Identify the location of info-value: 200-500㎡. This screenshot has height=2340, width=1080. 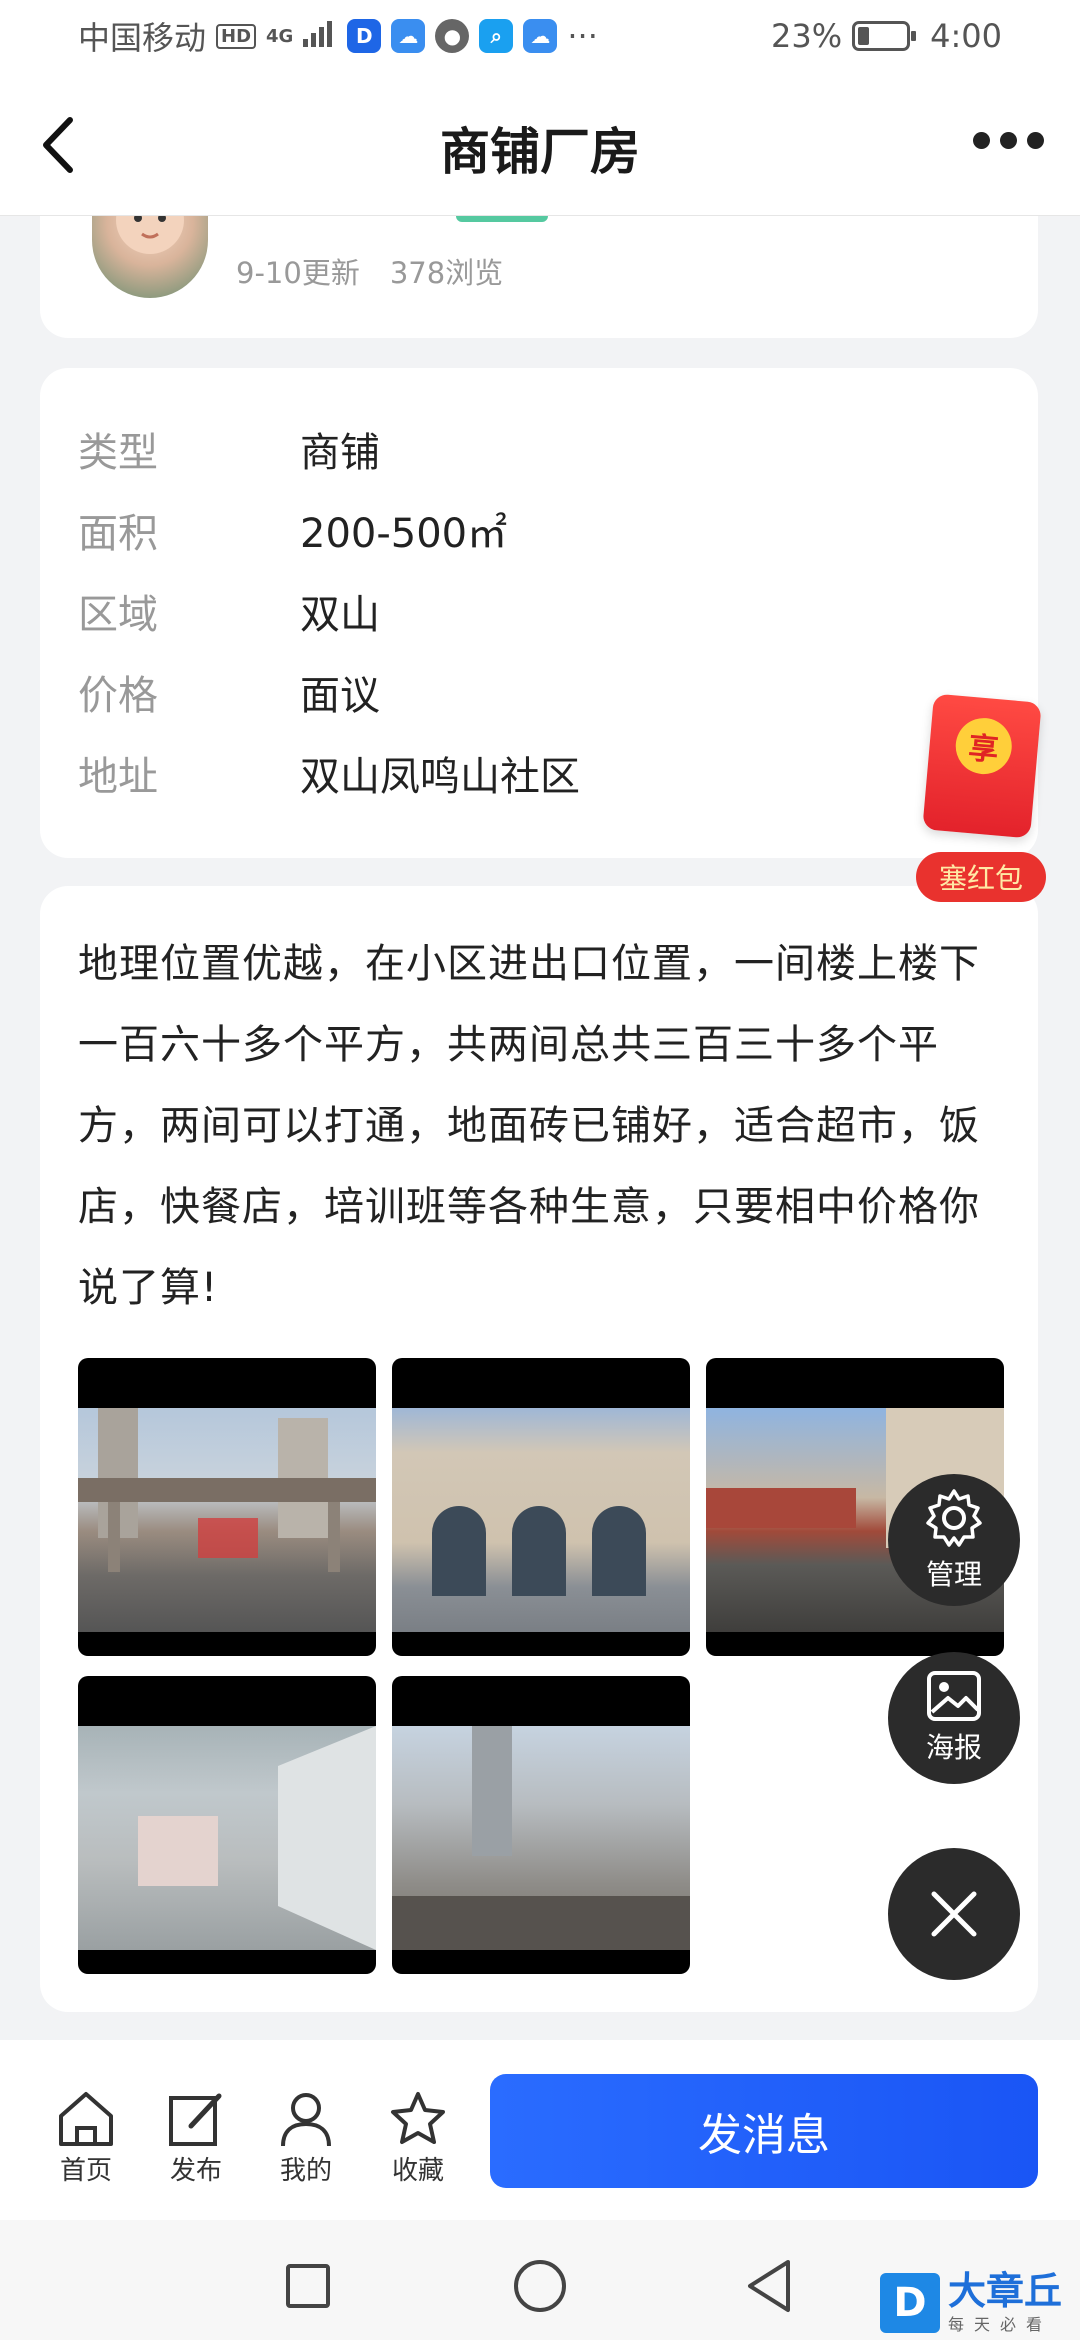
(404, 533).